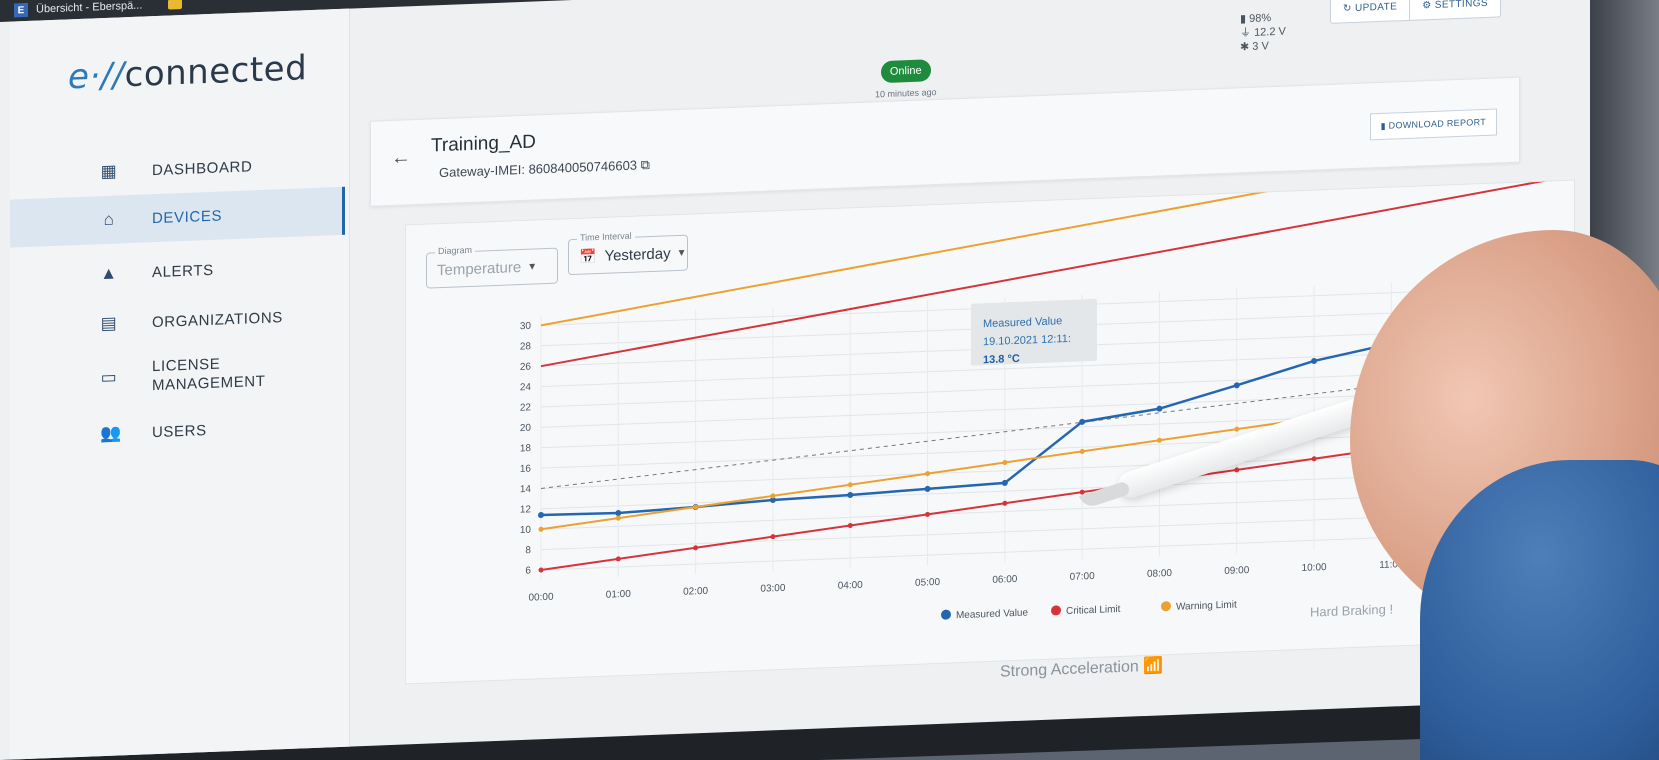  What do you see at coordinates (1245, 47) in the screenshot?
I see `bluetooth-icon: ✱` at bounding box center [1245, 47].